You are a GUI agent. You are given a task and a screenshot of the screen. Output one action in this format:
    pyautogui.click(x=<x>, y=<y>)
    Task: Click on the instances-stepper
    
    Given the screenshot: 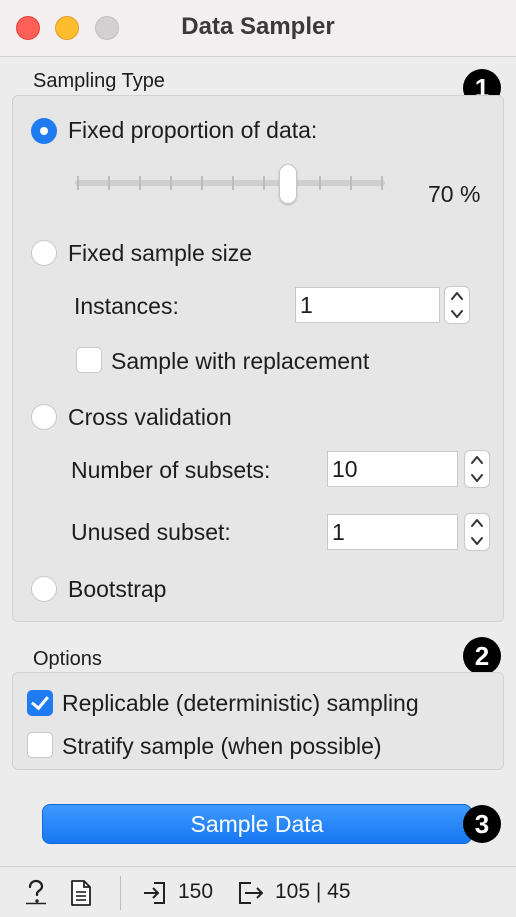 What is the action you would take?
    pyautogui.click(x=457, y=305)
    